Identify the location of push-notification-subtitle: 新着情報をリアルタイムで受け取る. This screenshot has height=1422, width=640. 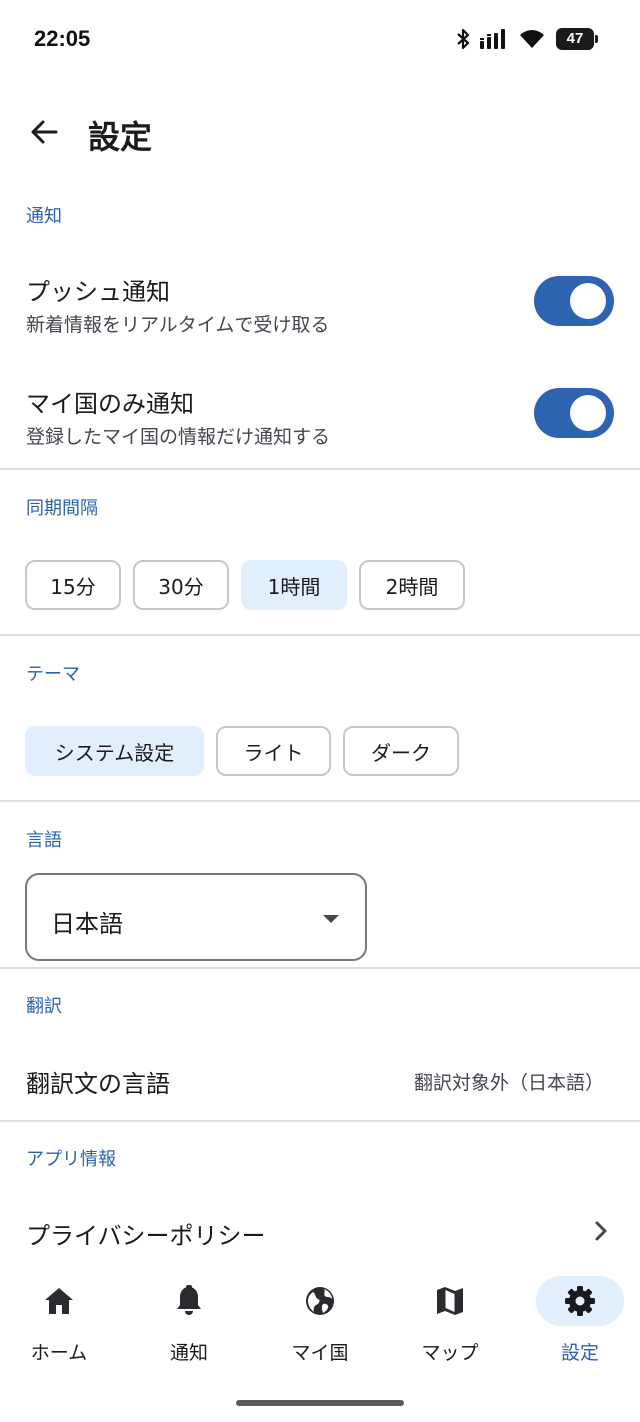
(178, 325).